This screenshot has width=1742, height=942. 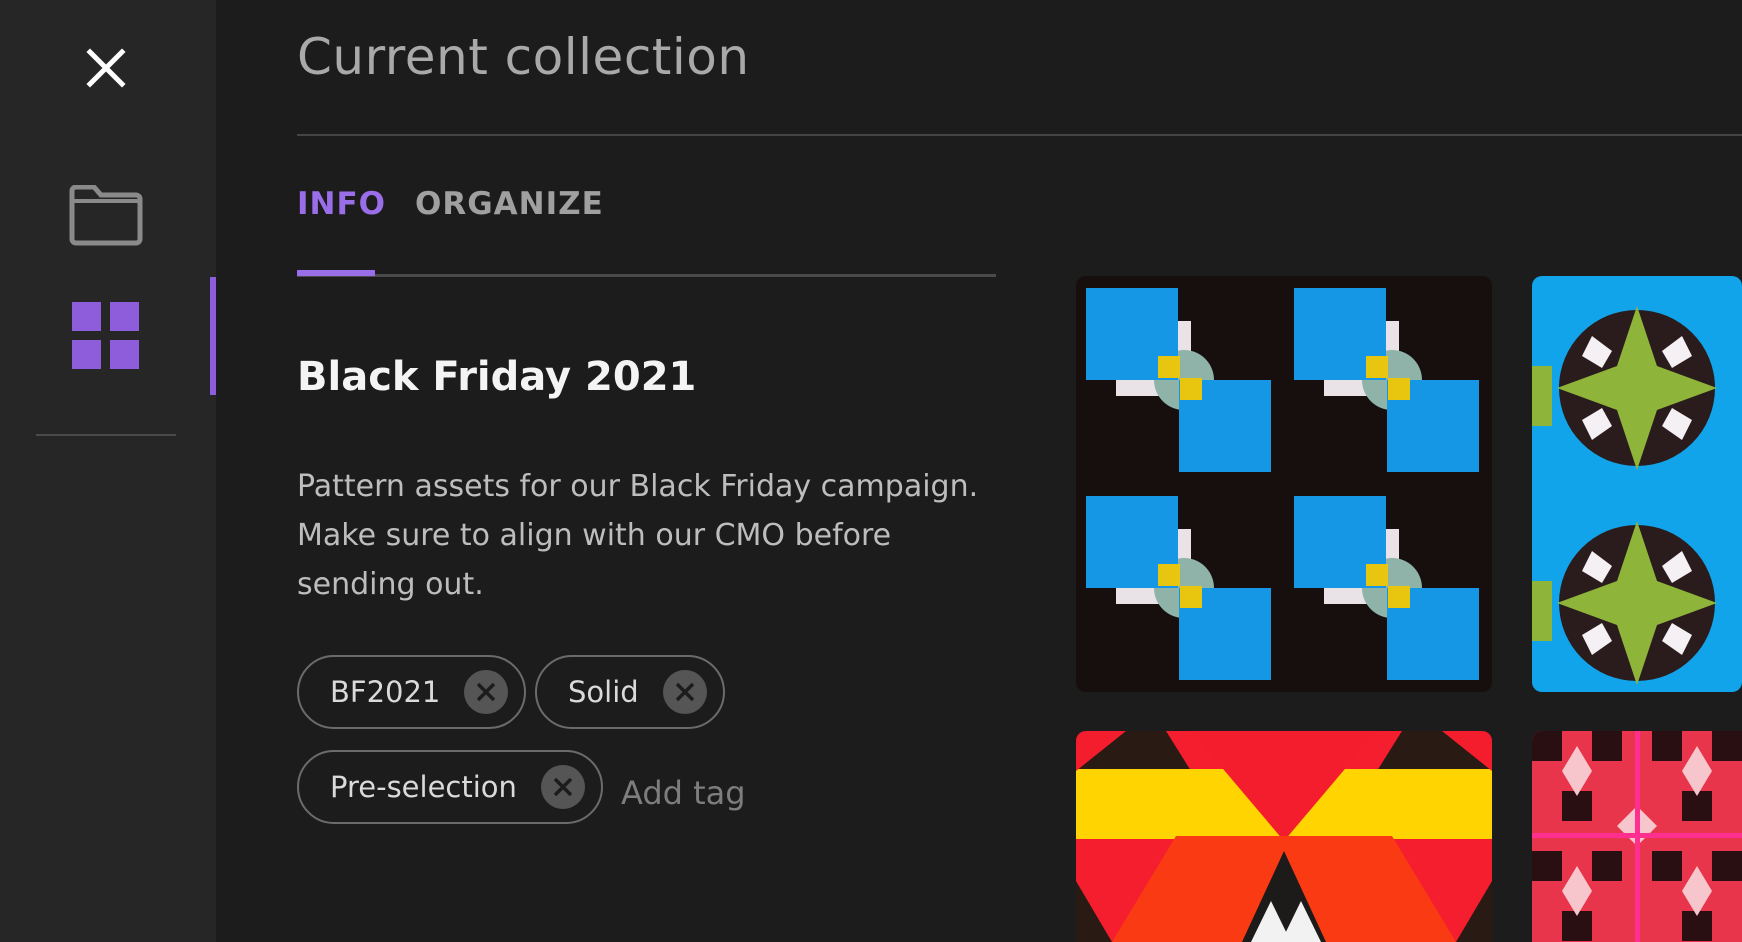 I want to click on tab-organize: ORGANIZE, so click(x=509, y=204).